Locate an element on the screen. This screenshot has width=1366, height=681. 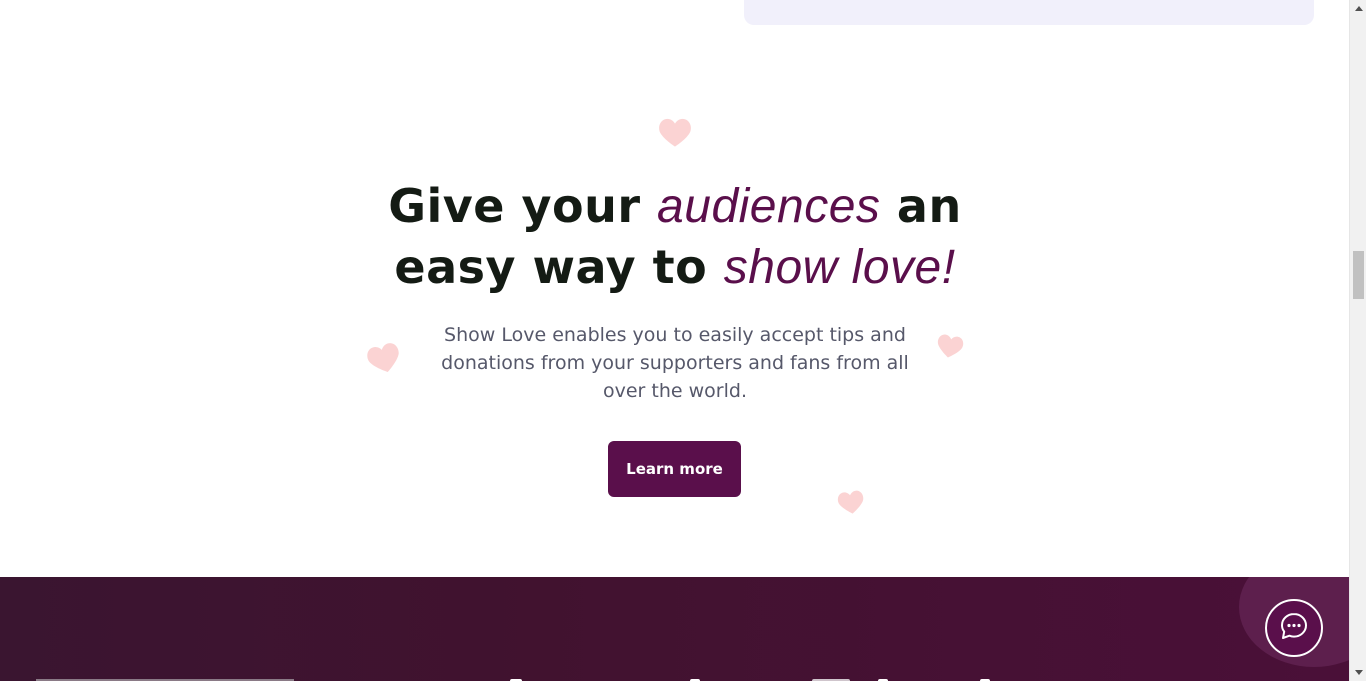
chat-bubble-icon is located at coordinates (1294, 628).